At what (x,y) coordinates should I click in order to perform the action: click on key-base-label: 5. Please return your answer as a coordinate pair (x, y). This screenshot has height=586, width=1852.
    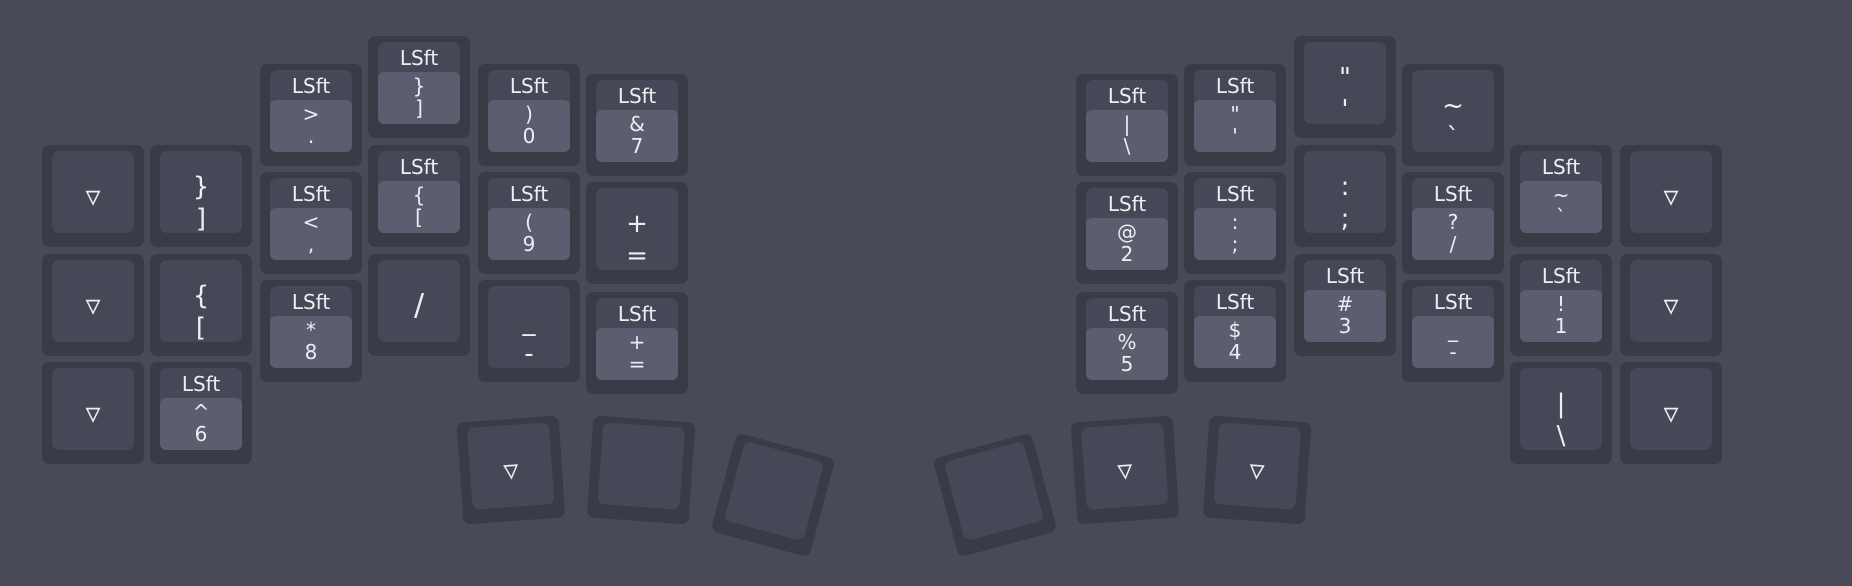
    Looking at the image, I should click on (1127, 364).